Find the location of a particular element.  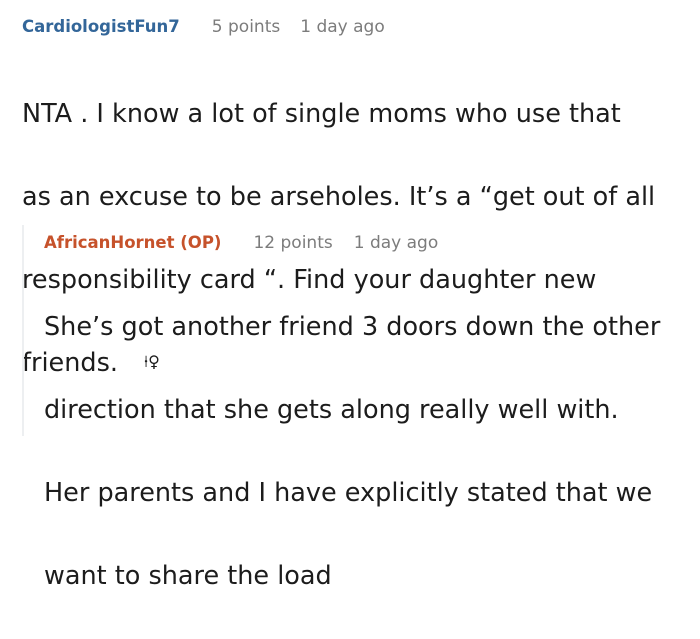

reply-thread-line is located at coordinates (23, 330).